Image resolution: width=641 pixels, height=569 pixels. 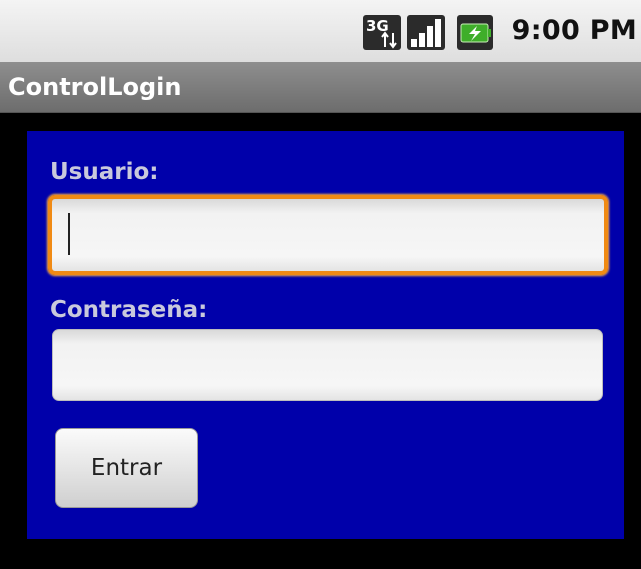 What do you see at coordinates (320, 31) in the screenshot?
I see `status-bar: 3G 9:00 PM` at bounding box center [320, 31].